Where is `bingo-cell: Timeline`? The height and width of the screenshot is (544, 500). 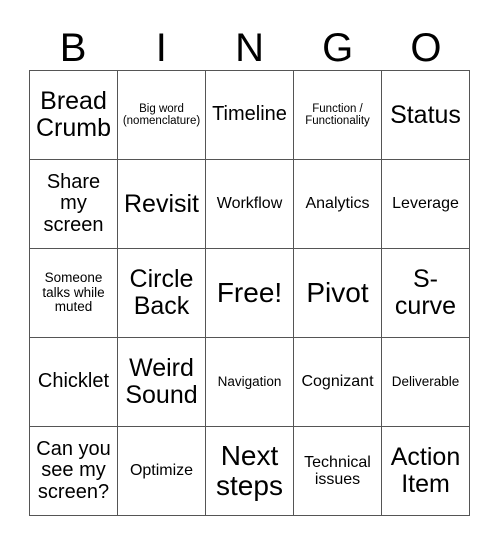
bingo-cell: Timeline is located at coordinates (250, 115).